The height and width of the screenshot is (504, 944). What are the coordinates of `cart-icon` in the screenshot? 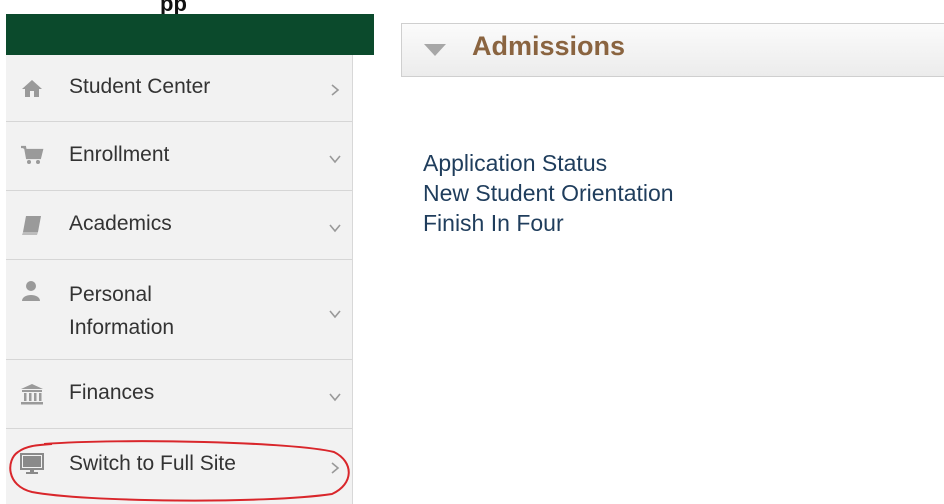 It's located at (32, 155).